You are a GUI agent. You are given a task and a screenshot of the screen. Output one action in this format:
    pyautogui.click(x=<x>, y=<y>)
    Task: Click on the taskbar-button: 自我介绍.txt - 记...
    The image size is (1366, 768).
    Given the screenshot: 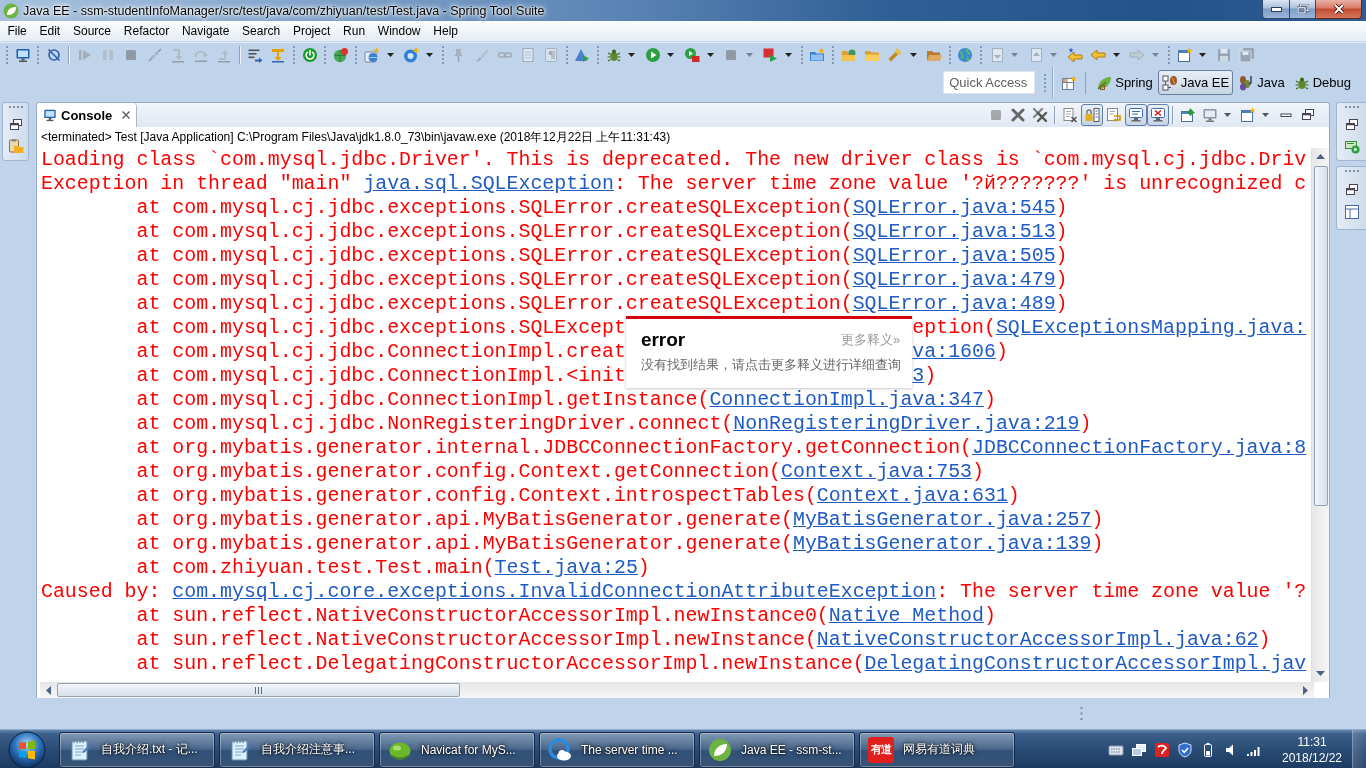 What is the action you would take?
    pyautogui.click(x=137, y=749)
    